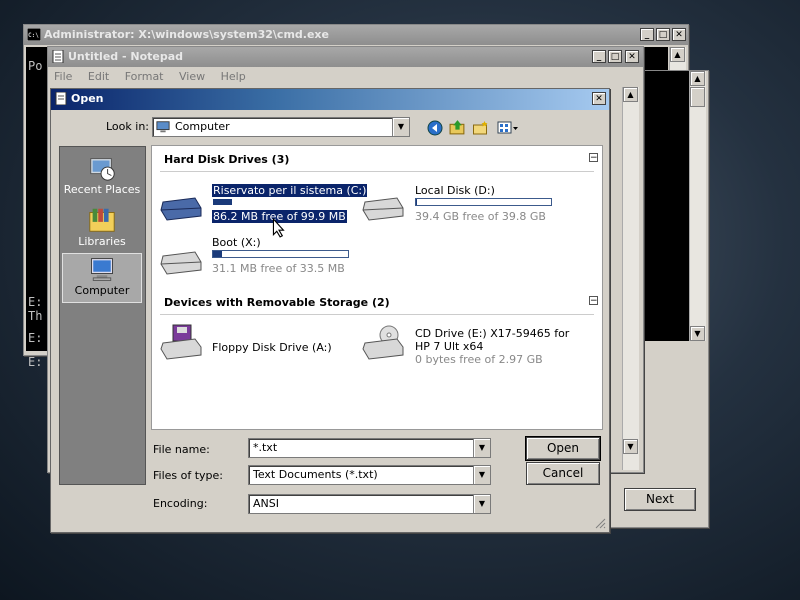 The width and height of the screenshot is (800, 600). I want to click on notepad-title: Untitled - Notepad, so click(126, 56).